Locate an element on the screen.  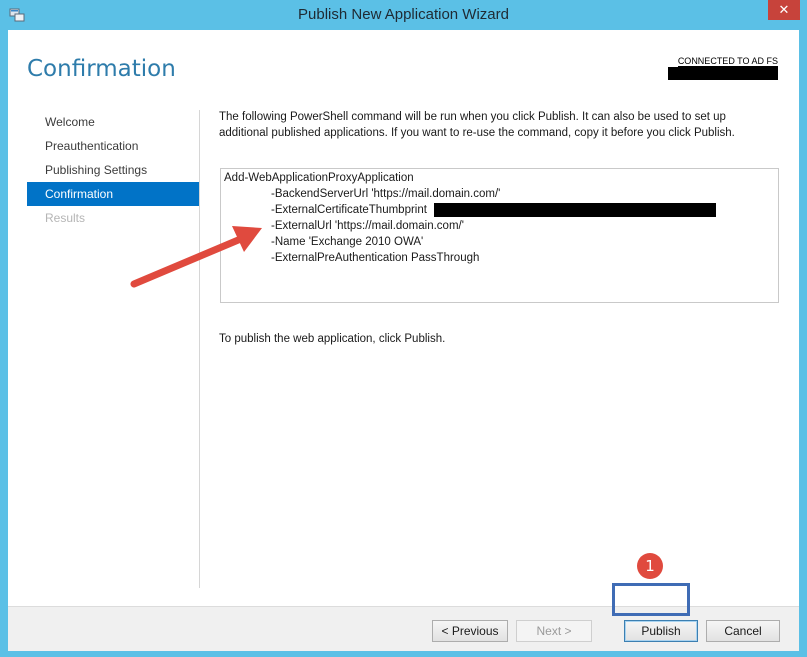
step-badge: 1 is located at coordinates (650, 566).